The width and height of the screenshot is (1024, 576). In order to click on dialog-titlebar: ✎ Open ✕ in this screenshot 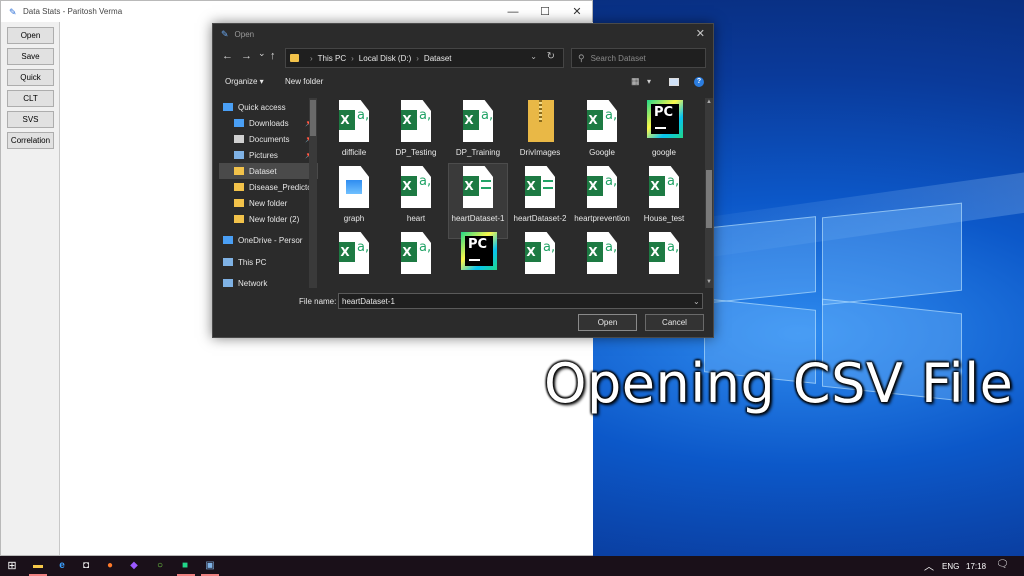, I will do `click(463, 34)`.